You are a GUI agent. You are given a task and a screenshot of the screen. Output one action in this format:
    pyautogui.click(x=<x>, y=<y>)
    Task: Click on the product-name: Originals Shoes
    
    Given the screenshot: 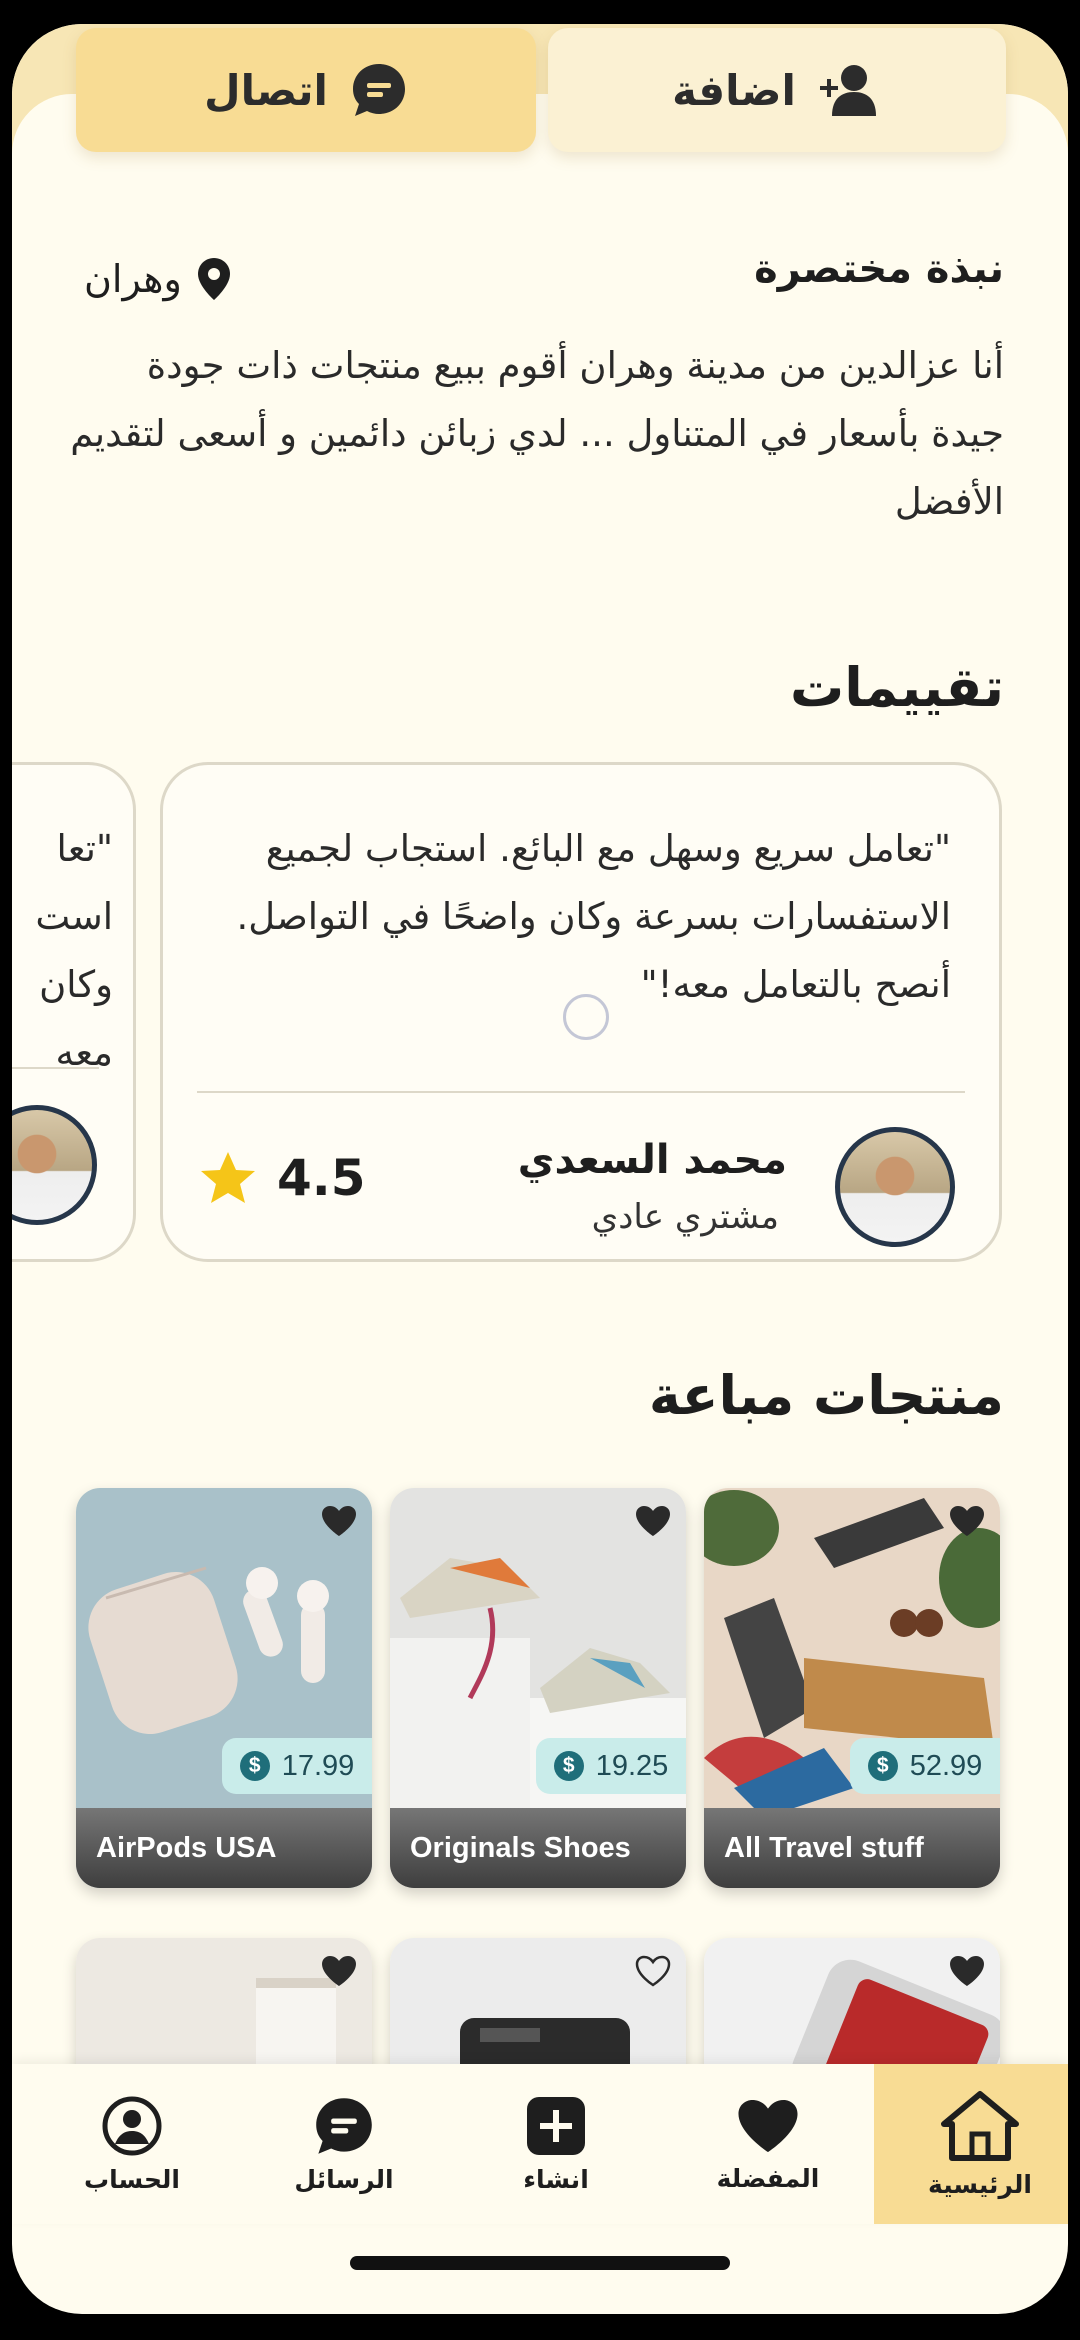 What is the action you would take?
    pyautogui.click(x=538, y=1848)
    